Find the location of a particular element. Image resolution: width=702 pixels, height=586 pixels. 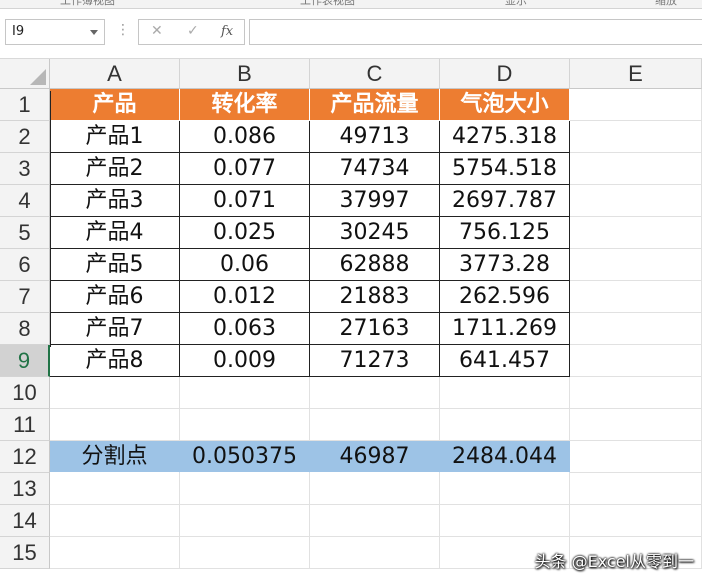

ribbon-label-workbook-views: 工作簿视图 is located at coordinates (87, 4).